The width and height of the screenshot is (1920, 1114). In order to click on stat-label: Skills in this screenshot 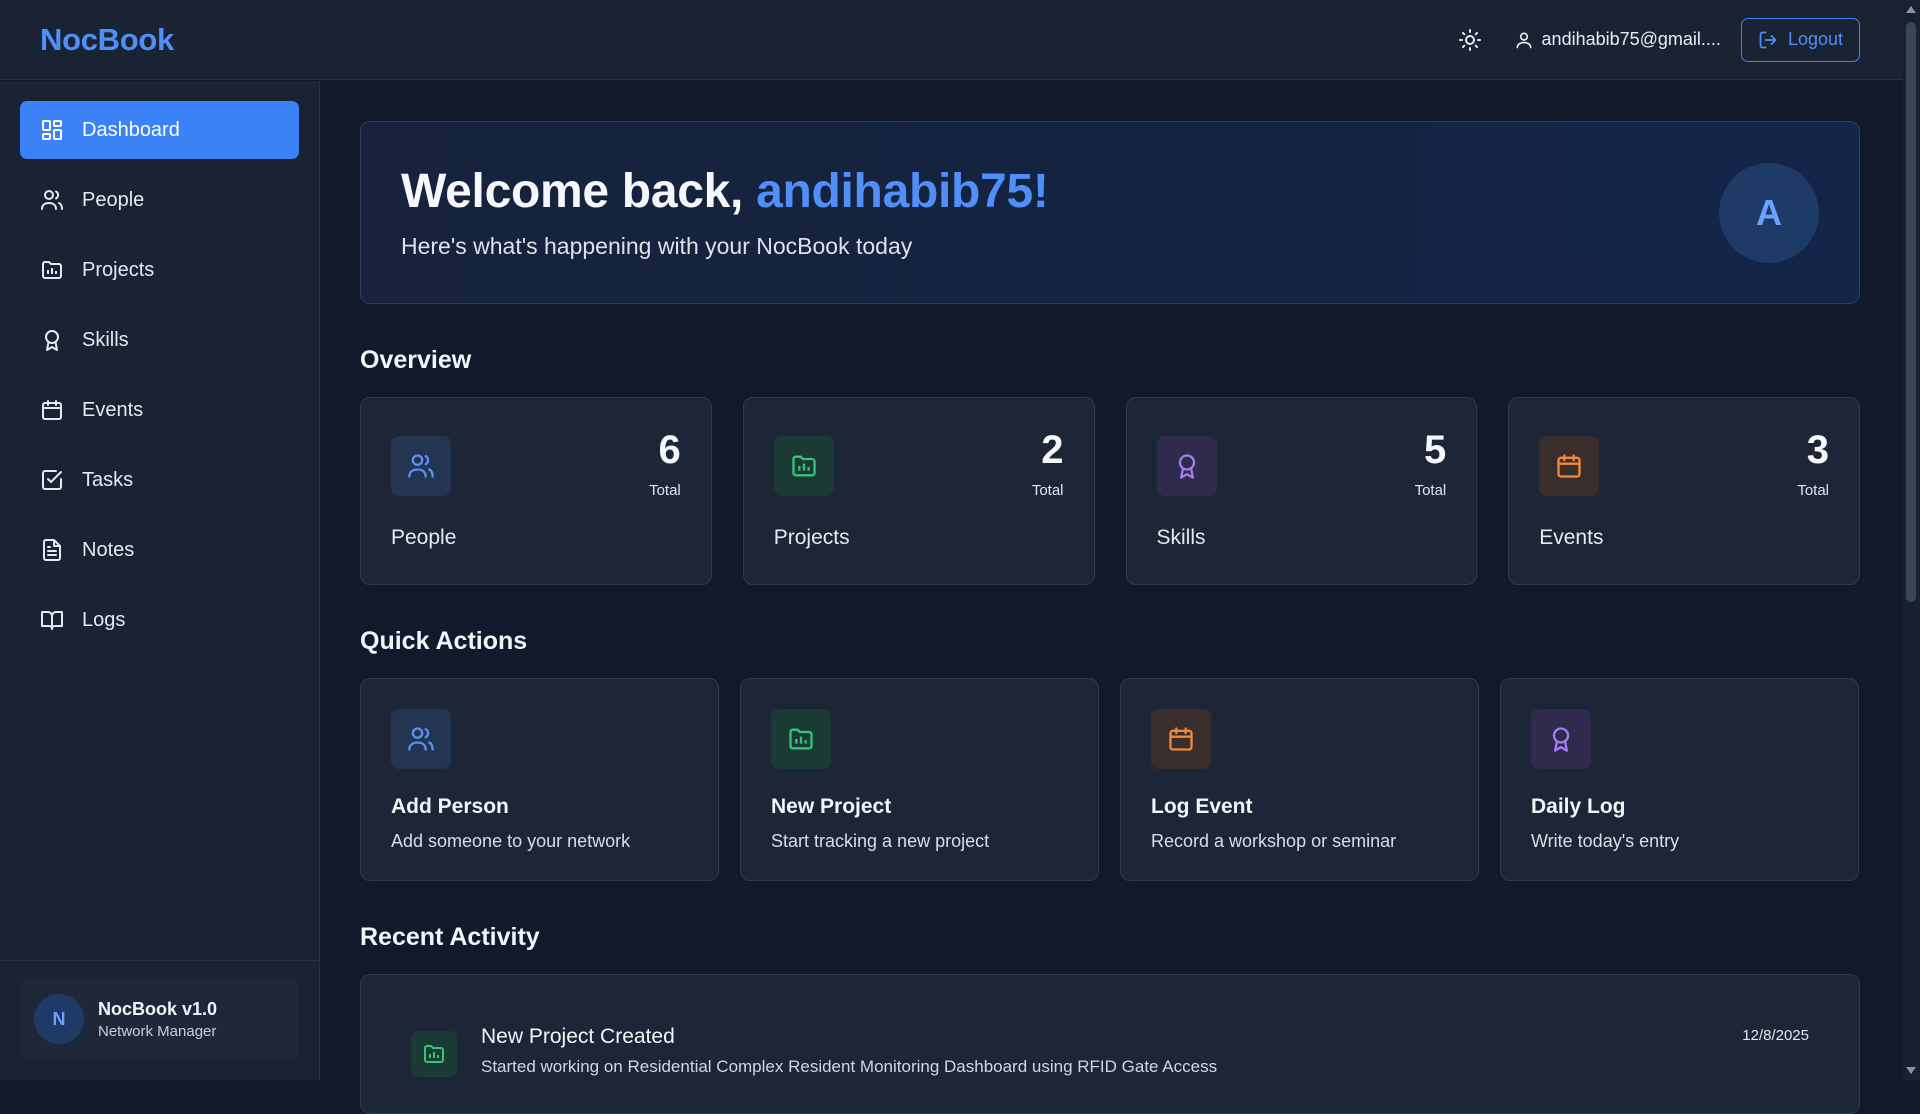, I will do `click(1181, 537)`.